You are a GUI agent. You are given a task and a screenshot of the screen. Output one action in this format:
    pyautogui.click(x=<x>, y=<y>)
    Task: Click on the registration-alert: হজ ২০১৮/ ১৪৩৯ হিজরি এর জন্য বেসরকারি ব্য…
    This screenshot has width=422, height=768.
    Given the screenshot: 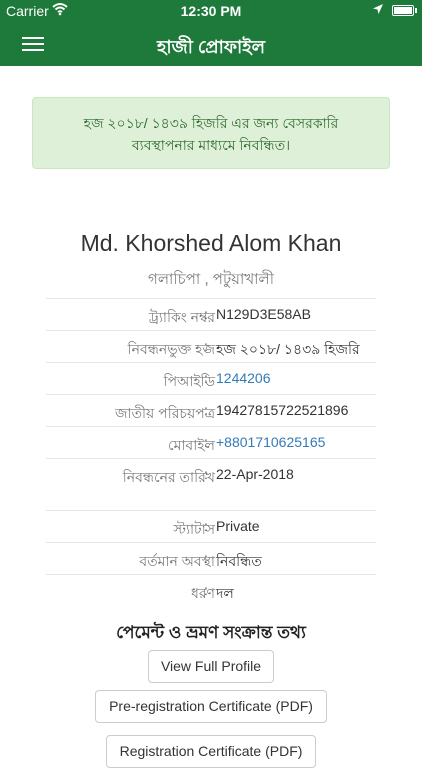 What is the action you would take?
    pyautogui.click(x=211, y=133)
    